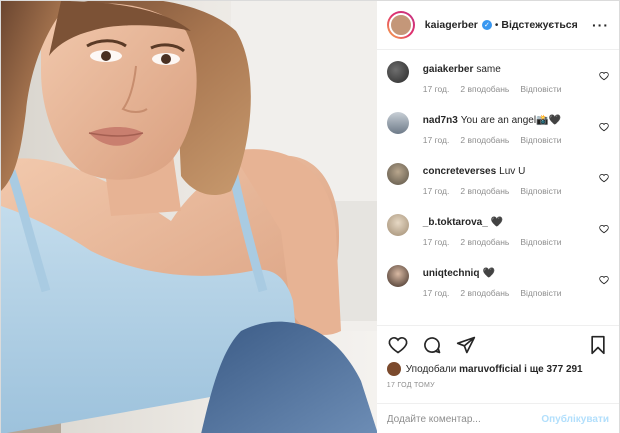 Image resolution: width=620 pixels, height=433 pixels. What do you see at coordinates (600, 25) in the screenshot?
I see `more-icon: ···` at bounding box center [600, 25].